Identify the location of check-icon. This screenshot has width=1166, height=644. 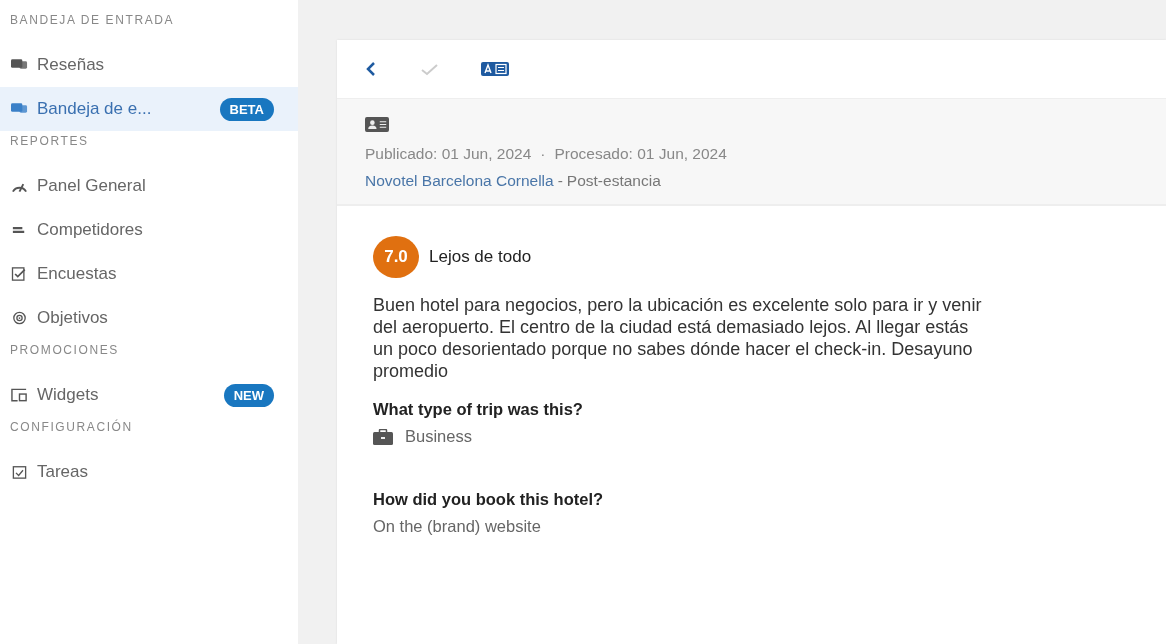
(429, 69).